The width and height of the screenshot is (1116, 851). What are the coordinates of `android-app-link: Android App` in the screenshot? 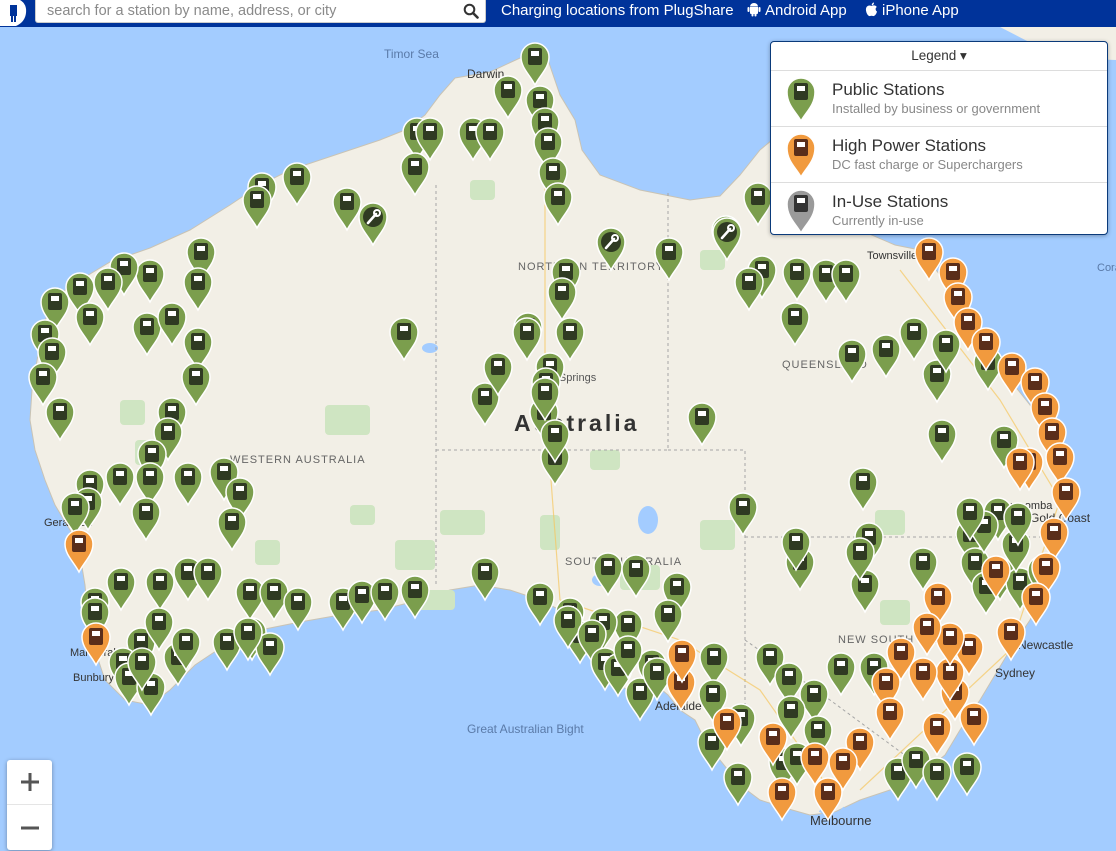 It's located at (797, 10).